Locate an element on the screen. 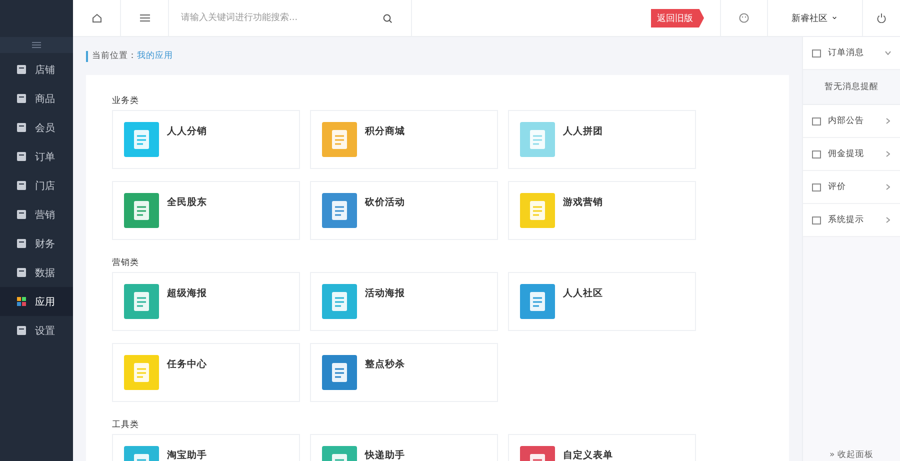 Image resolution: width=900 pixels, height=461 pixels. panel-header: 评价 is located at coordinates (851, 187).